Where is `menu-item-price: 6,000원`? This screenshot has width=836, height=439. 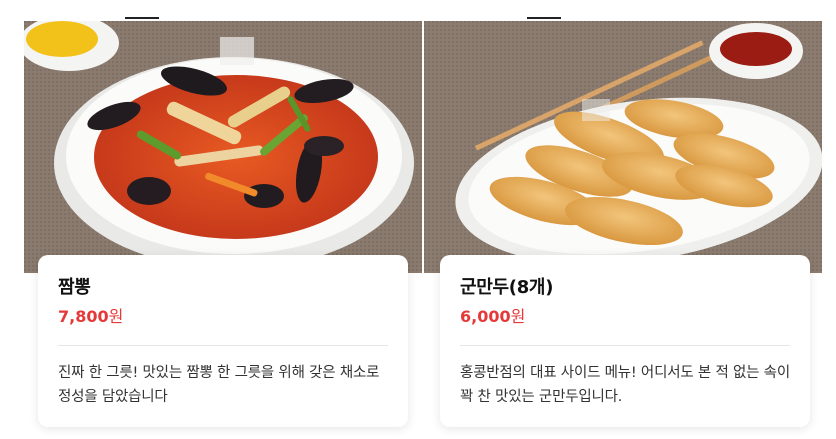 menu-item-price: 6,000원 is located at coordinates (492, 315).